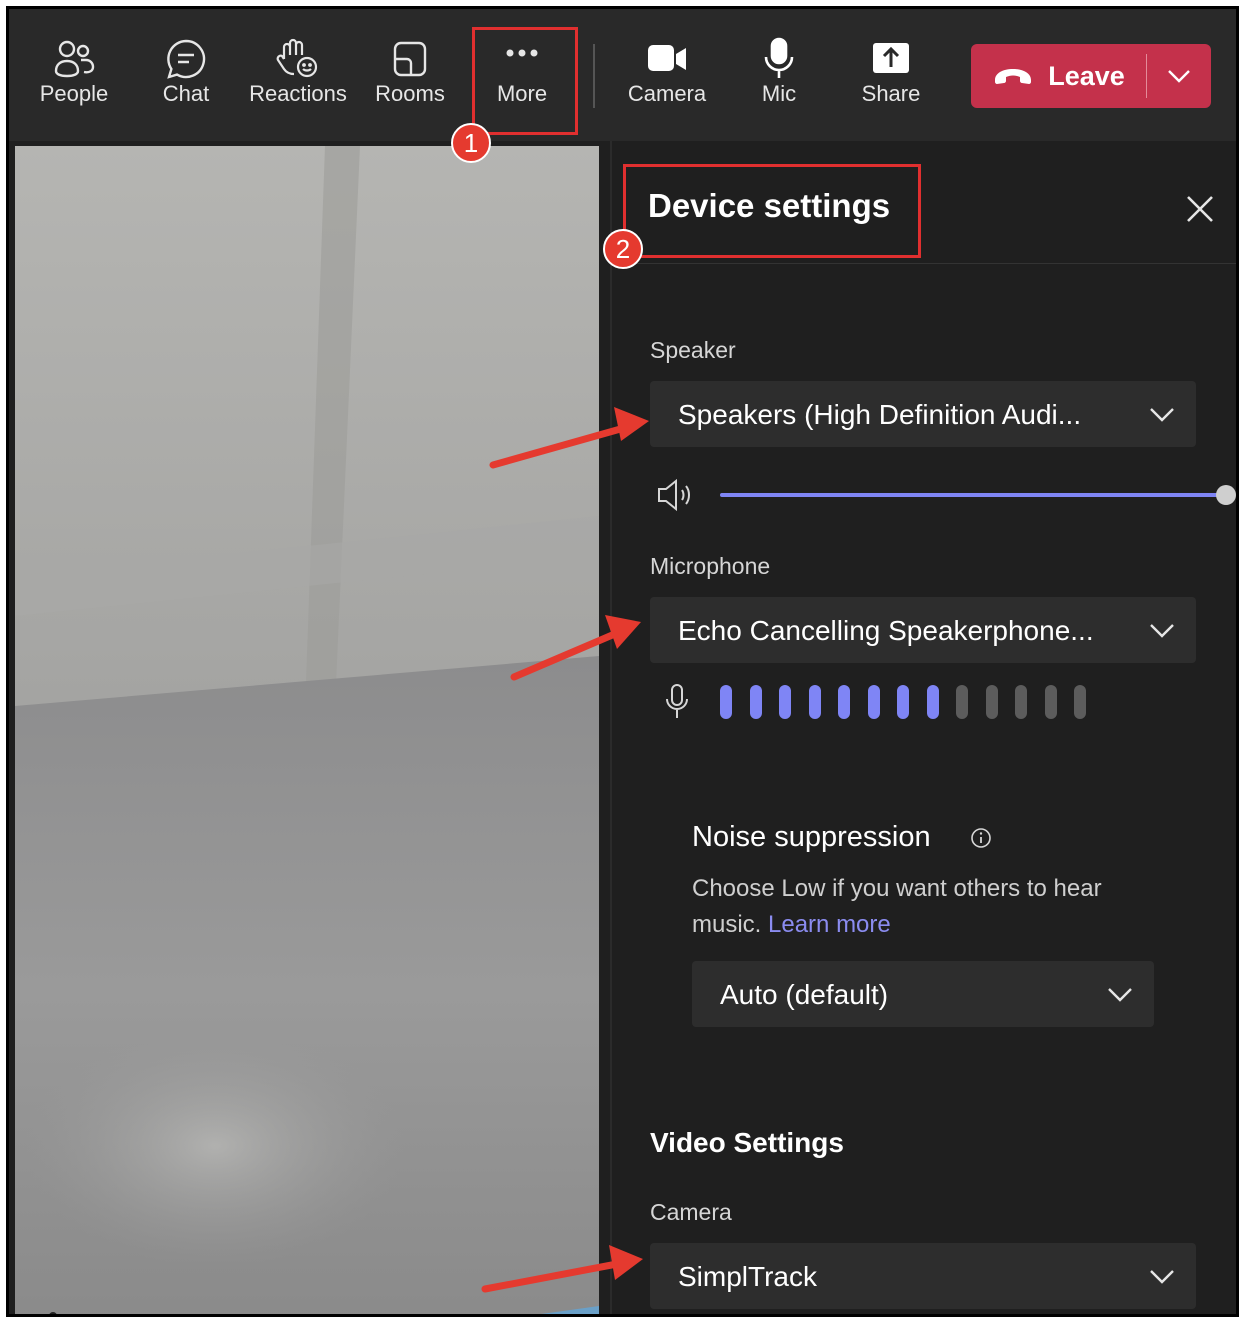 This screenshot has width=1245, height=1323. I want to click on speaker-volume-slider, so click(974, 495).